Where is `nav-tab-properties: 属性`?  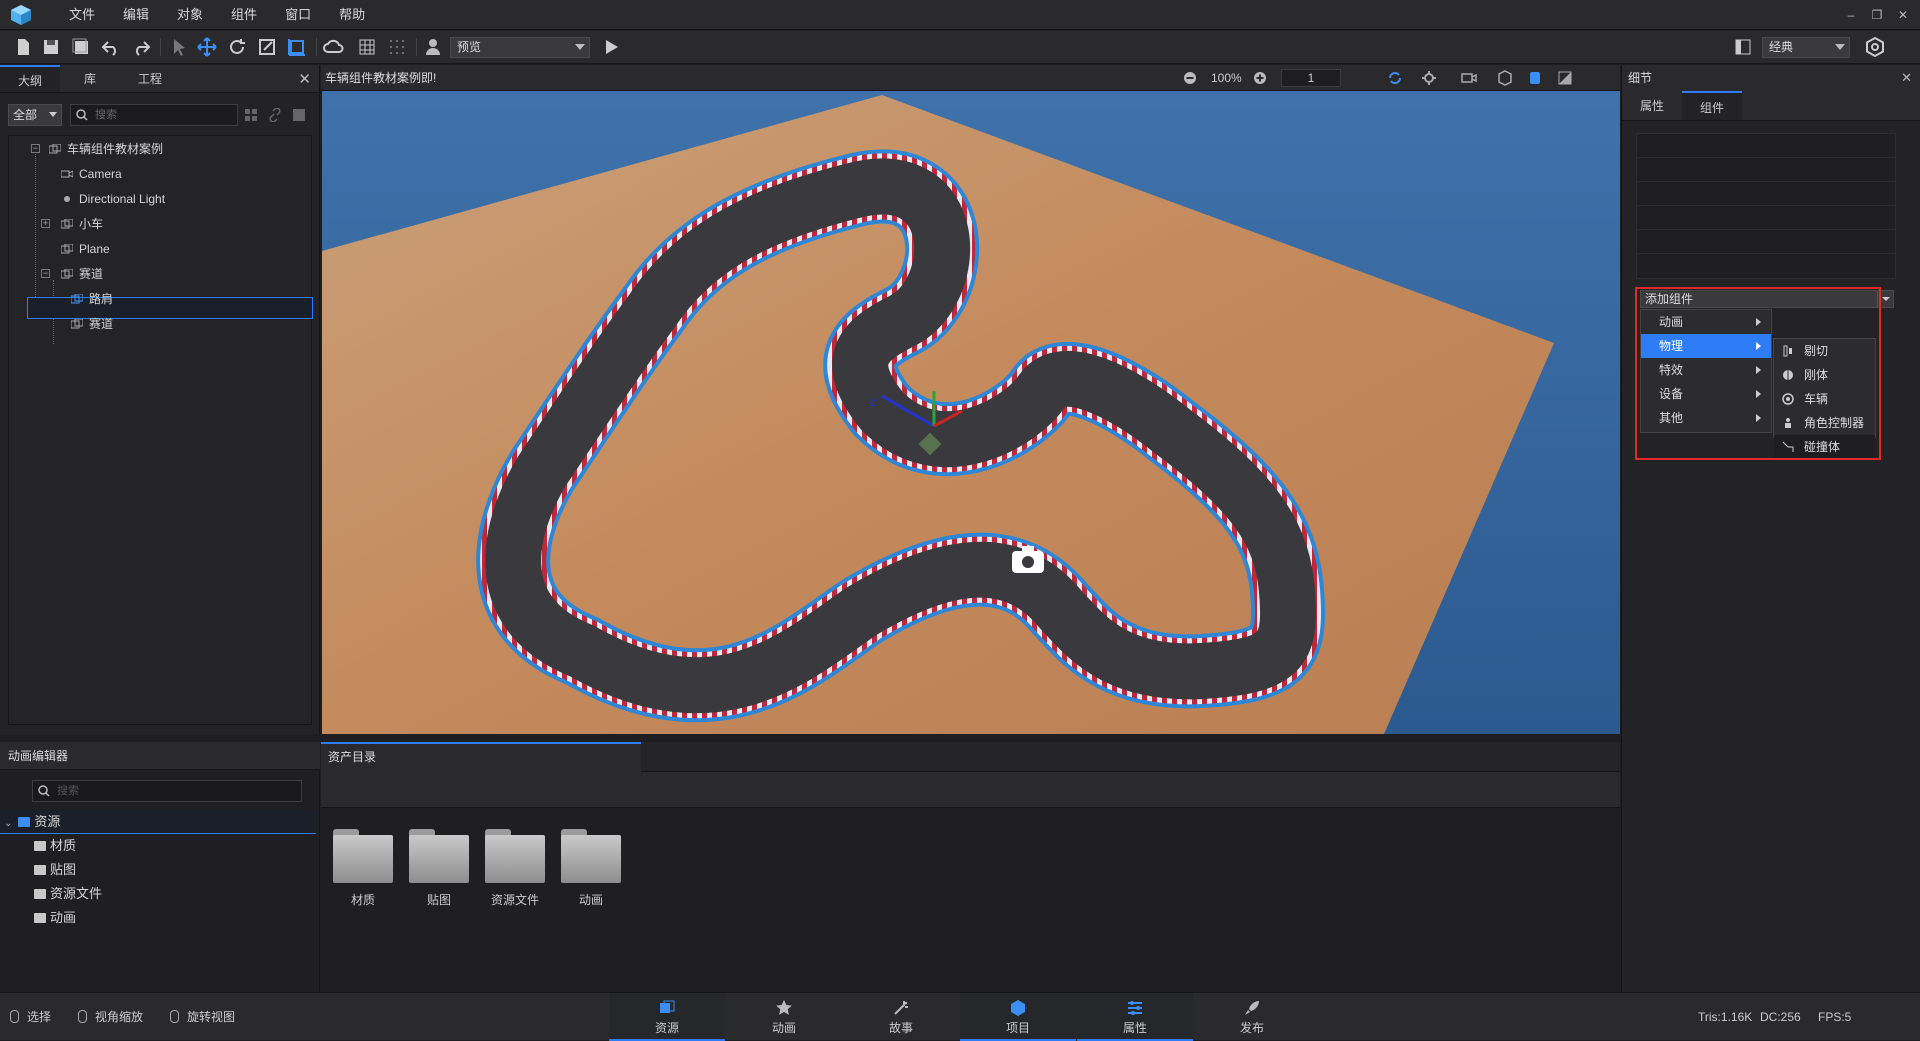
nav-tab-properties: 属性 is located at coordinates (1135, 1017).